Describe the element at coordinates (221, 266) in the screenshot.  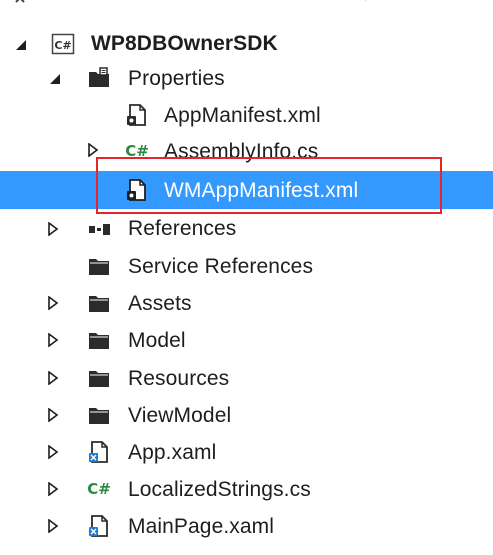
I see `tree-item-label: Service References` at that location.